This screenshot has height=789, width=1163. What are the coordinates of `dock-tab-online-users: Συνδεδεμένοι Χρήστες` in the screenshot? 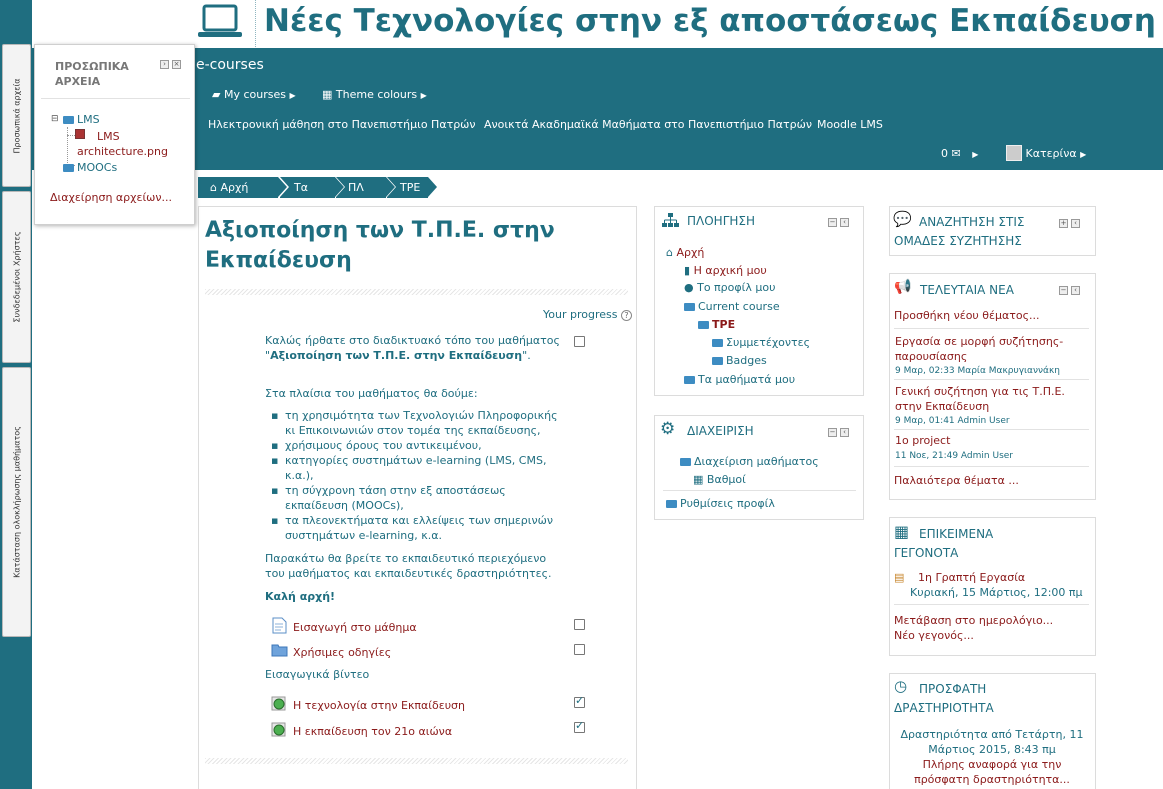 It's located at (16, 277).